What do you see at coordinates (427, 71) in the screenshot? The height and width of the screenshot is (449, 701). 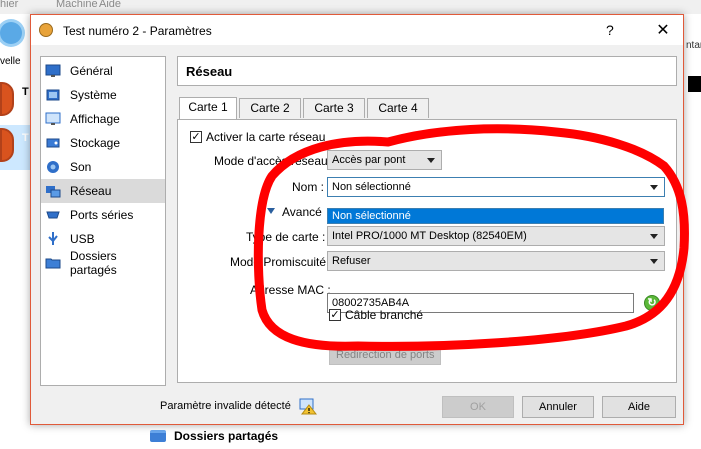 I see `section-header: Réseau` at bounding box center [427, 71].